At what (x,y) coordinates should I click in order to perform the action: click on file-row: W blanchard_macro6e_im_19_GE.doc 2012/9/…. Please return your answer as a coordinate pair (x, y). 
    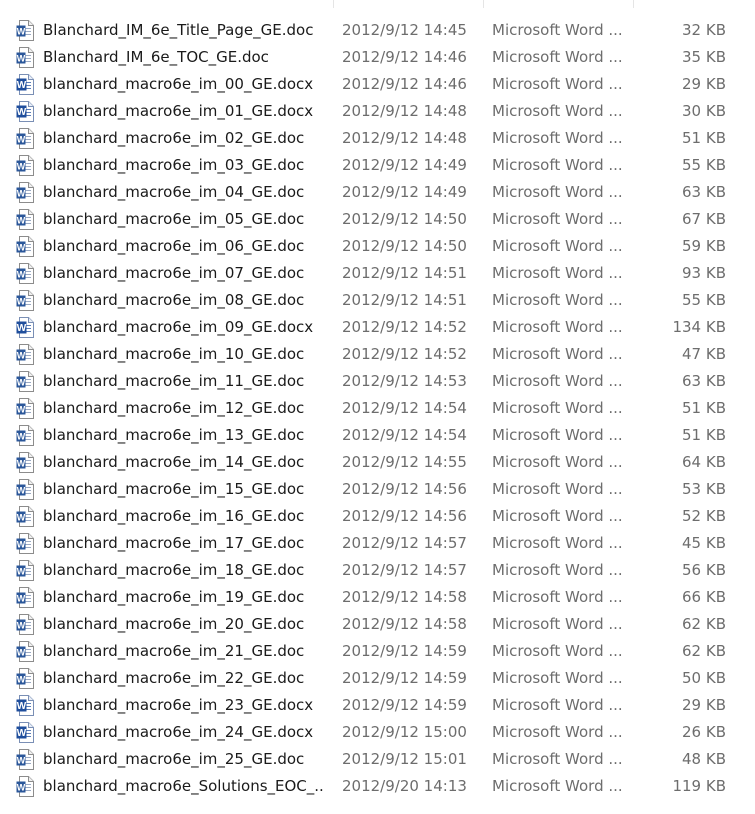
    Looking at the image, I should click on (377, 597).